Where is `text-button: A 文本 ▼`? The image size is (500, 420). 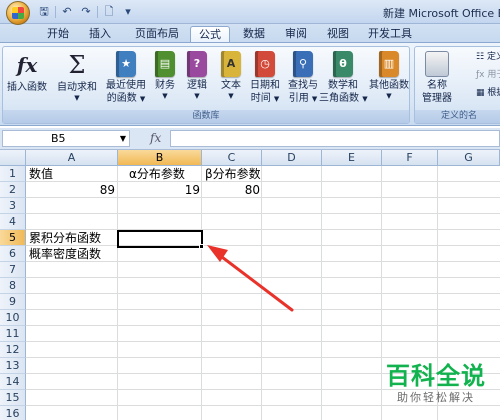
text-button: A 文本 ▼ is located at coordinates (231, 75).